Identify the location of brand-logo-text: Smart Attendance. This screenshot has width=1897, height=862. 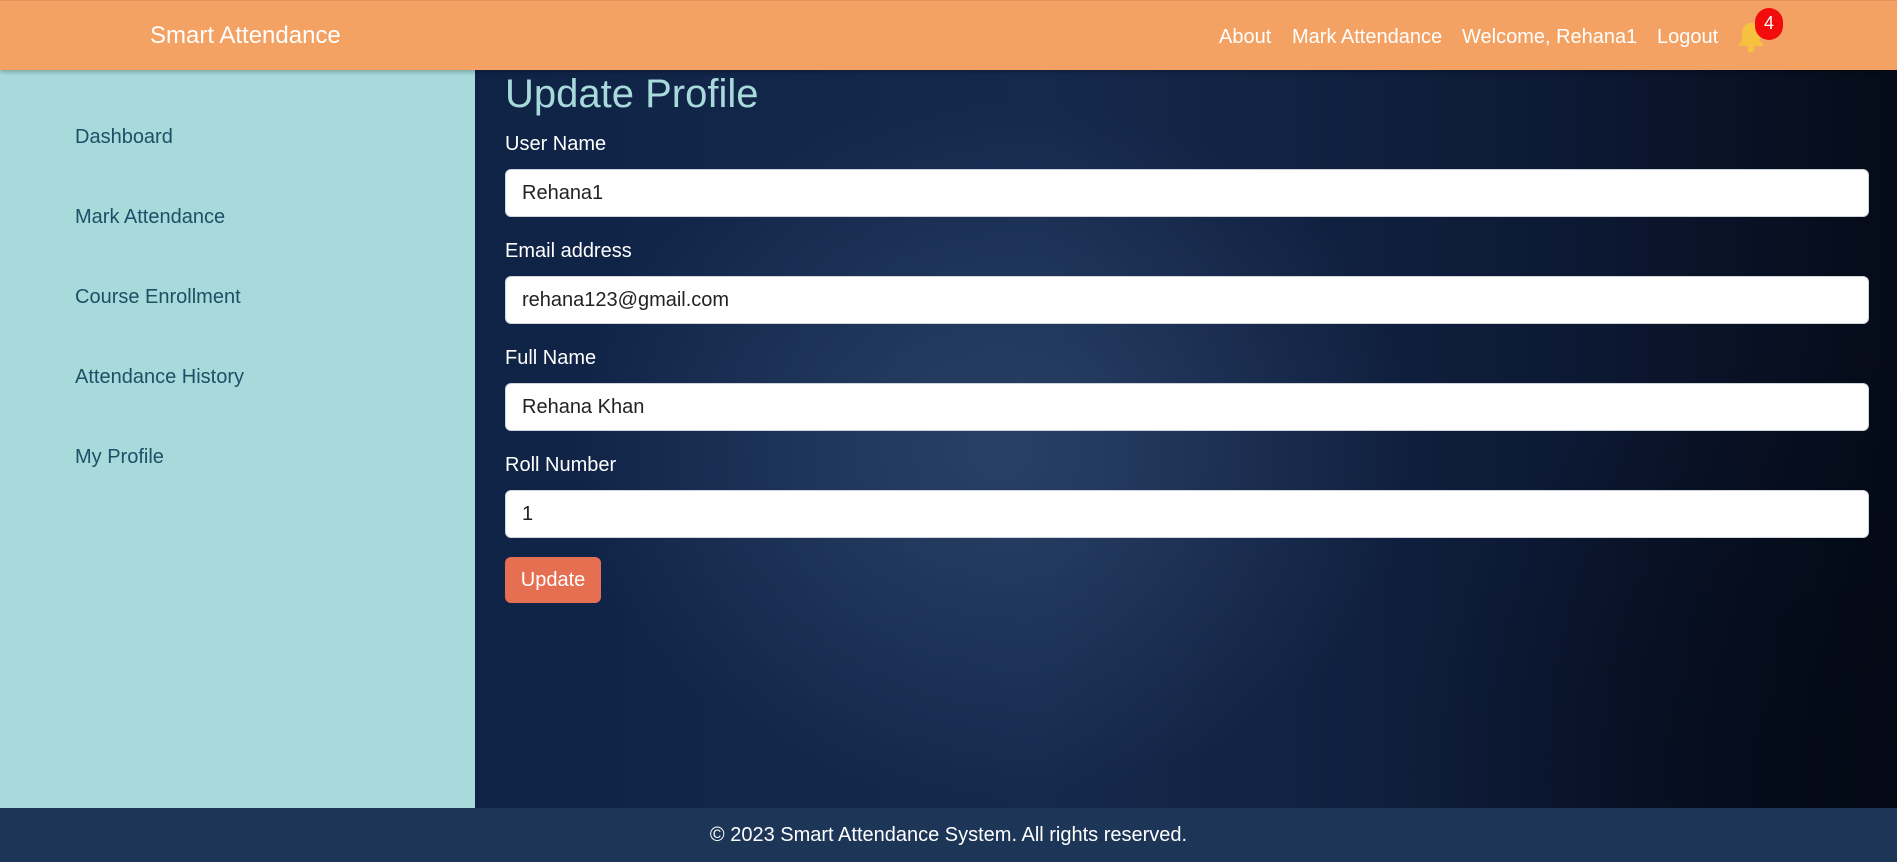
(245, 36).